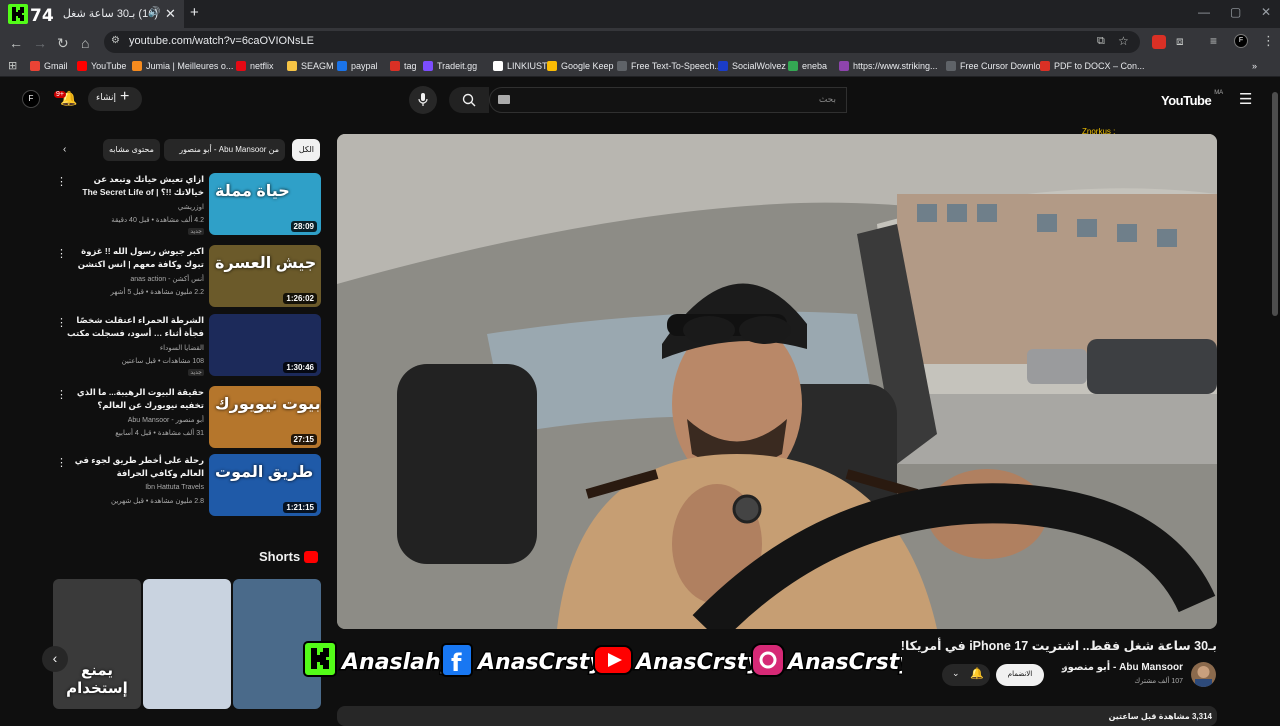 The width and height of the screenshot is (1280, 726). I want to click on create-button: إنشاء +, so click(115, 99).